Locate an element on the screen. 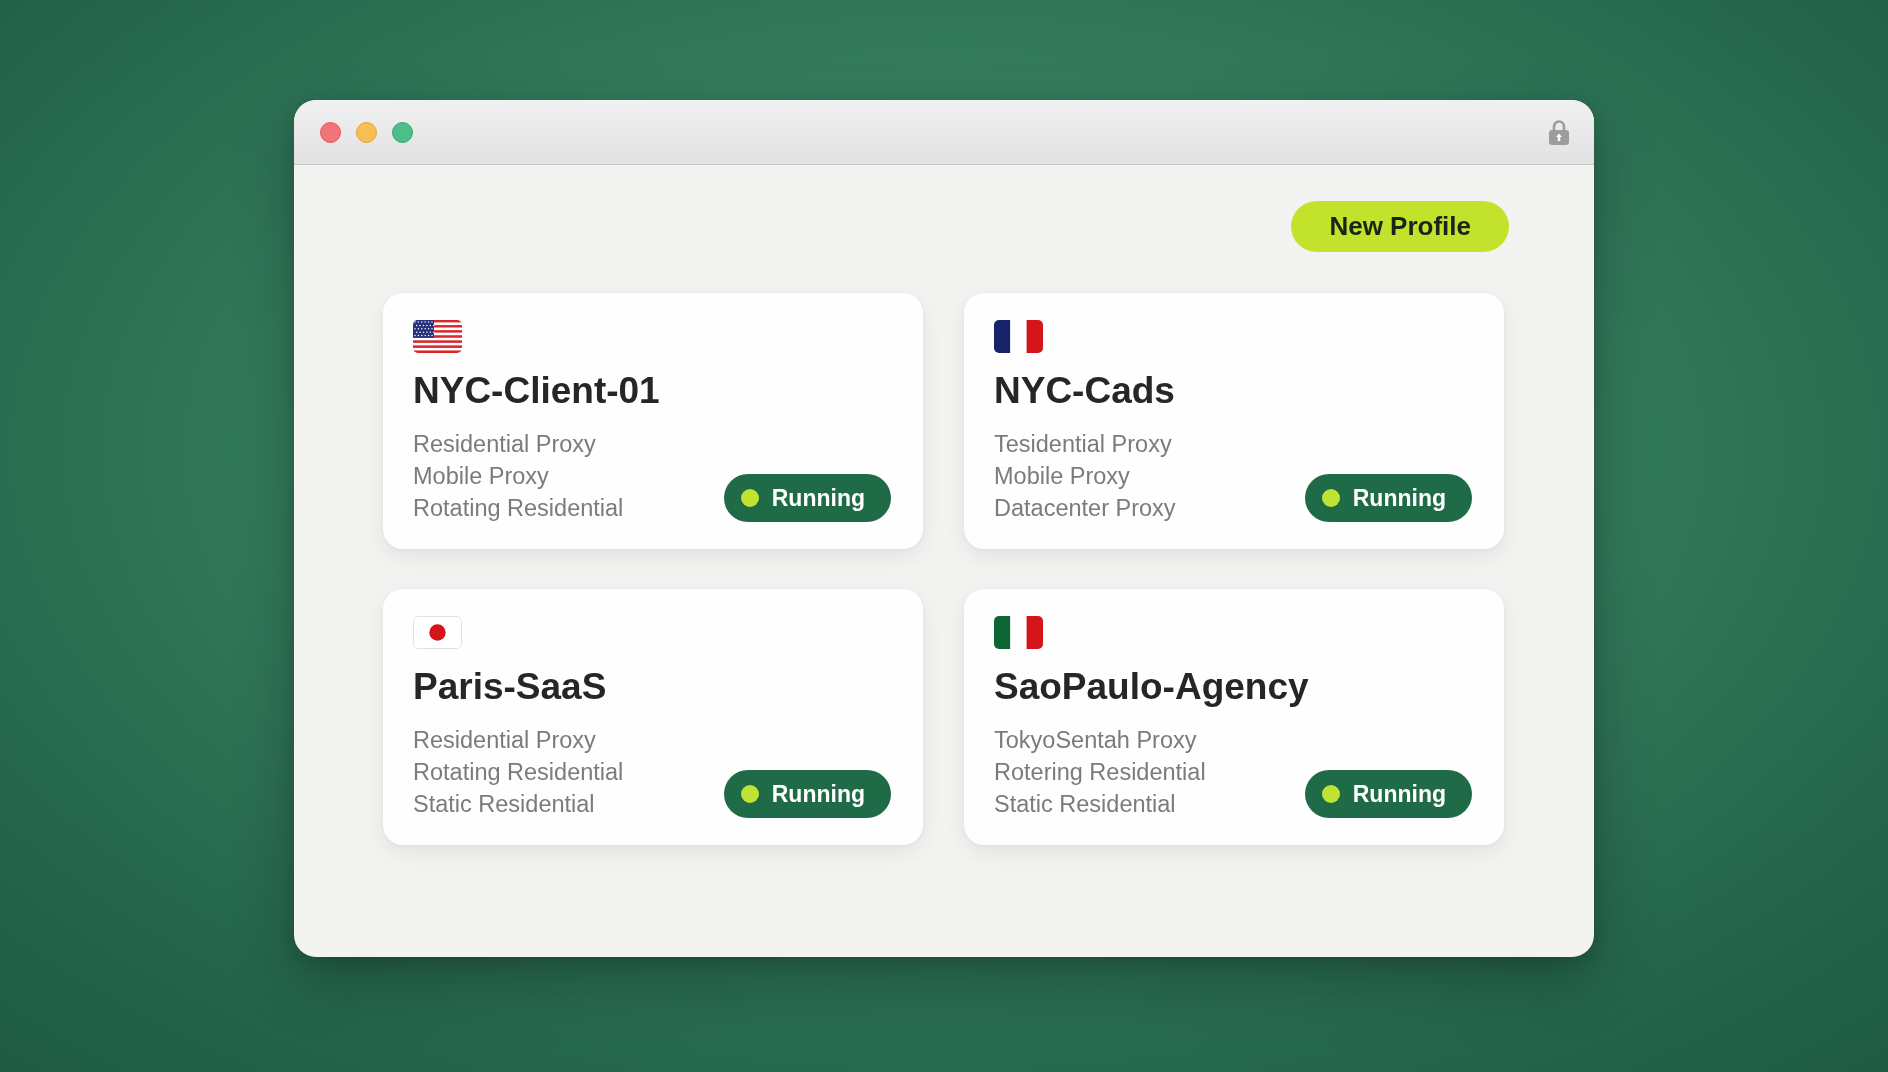  japan-flag-icon is located at coordinates (437, 632).